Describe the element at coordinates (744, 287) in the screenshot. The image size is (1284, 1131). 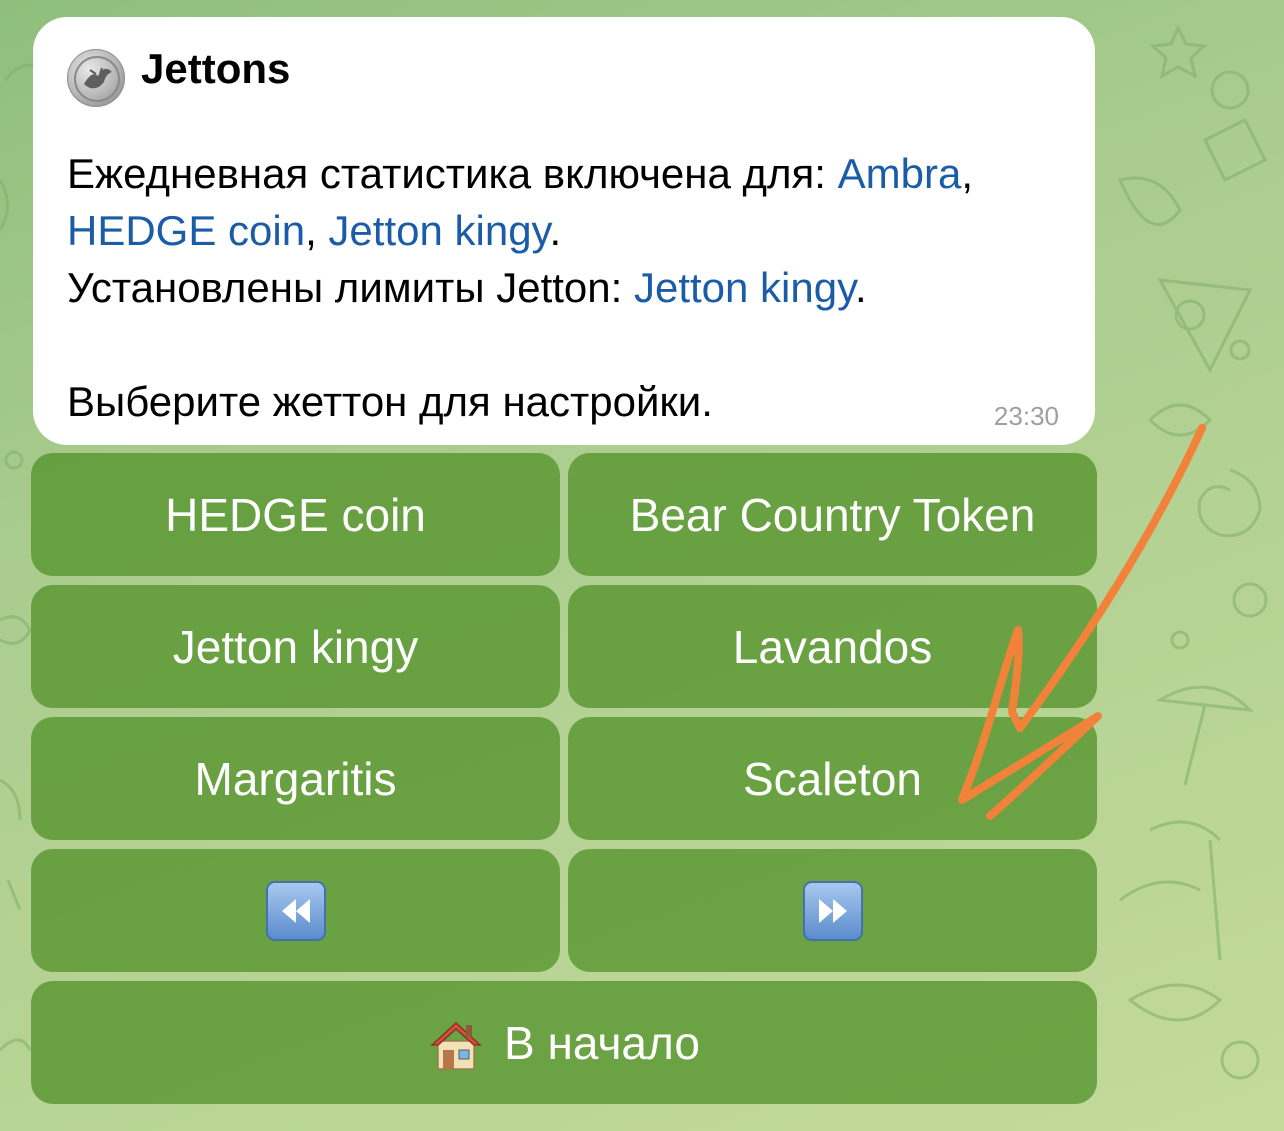
I see `link-jetton-kingy-limits: Jetton kingy` at that location.